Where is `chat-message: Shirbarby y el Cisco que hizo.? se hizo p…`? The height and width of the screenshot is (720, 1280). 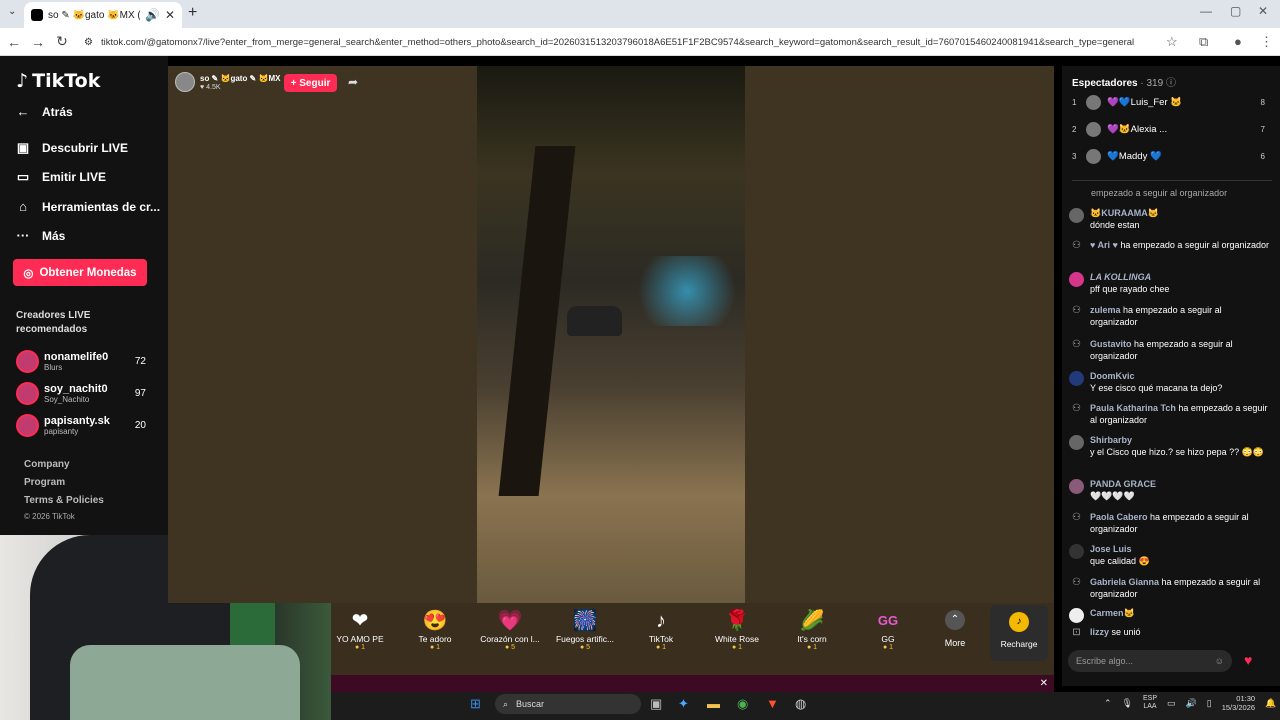 chat-message: Shirbarby y el Cisco que hizo.? se hizo p… is located at coordinates (1169, 446).